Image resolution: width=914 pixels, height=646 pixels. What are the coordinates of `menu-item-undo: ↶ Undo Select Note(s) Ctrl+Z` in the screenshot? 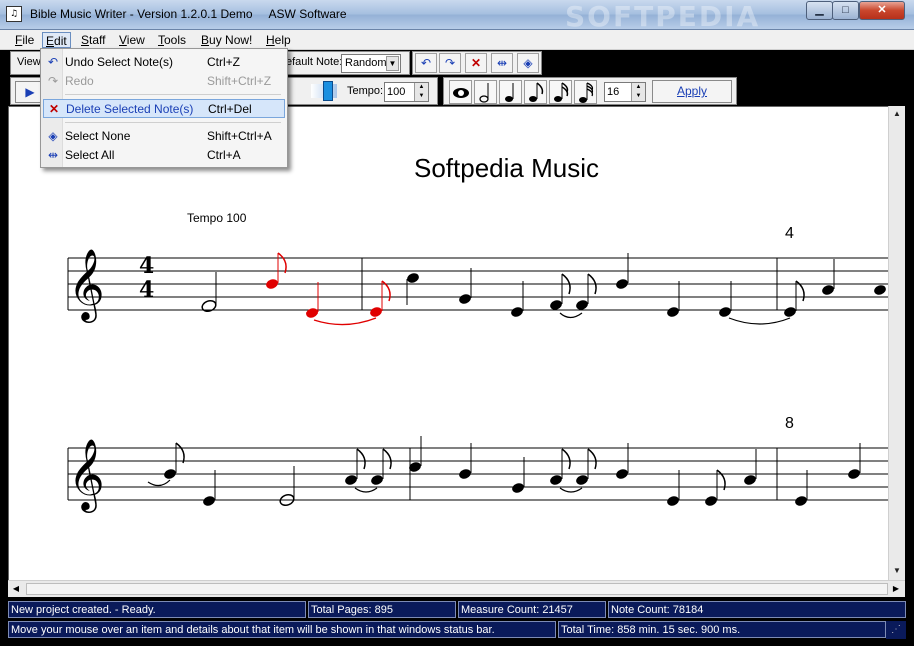 It's located at (164, 62).